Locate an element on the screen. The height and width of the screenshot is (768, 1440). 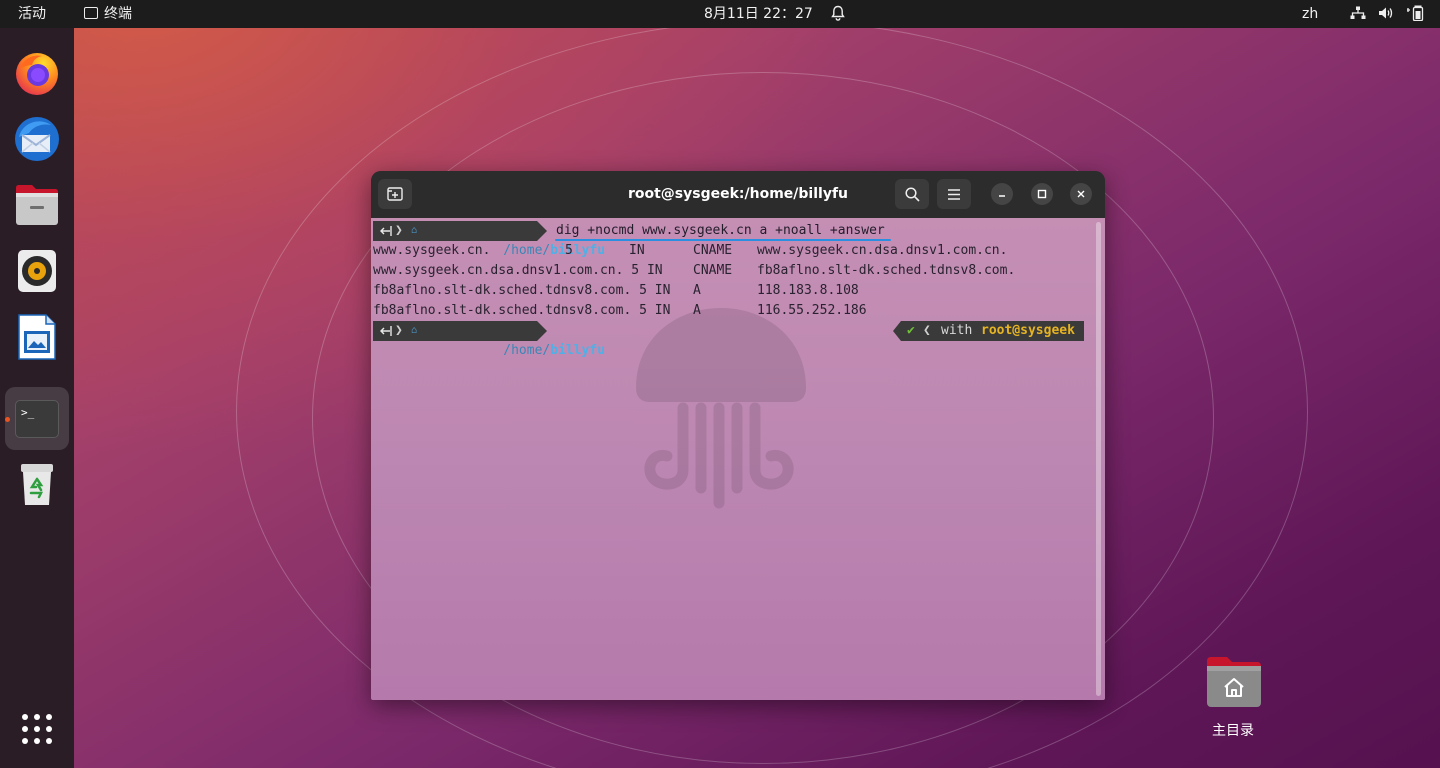
running-indicator is located at coordinates (7, 419).